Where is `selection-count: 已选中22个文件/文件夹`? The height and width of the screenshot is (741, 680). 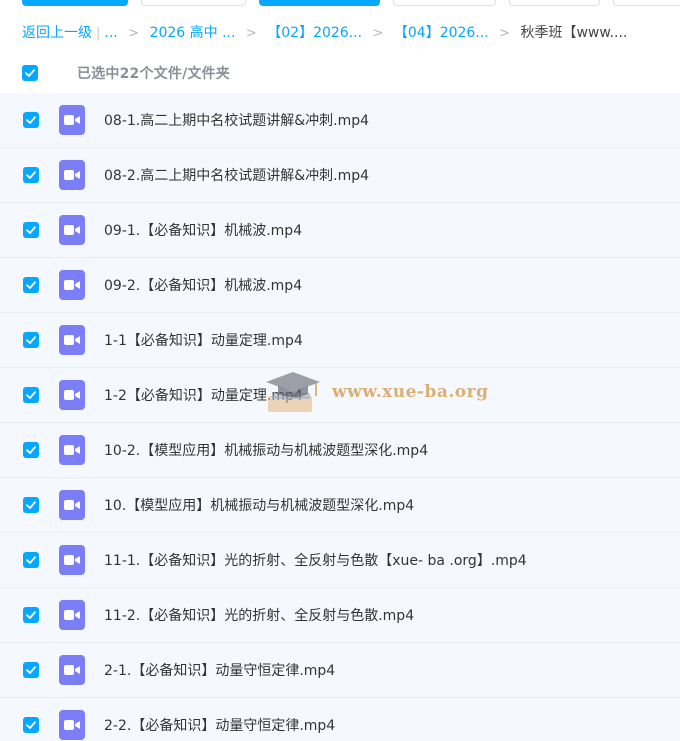
selection-count: 已选中22个文件/文件夹 is located at coordinates (153, 74).